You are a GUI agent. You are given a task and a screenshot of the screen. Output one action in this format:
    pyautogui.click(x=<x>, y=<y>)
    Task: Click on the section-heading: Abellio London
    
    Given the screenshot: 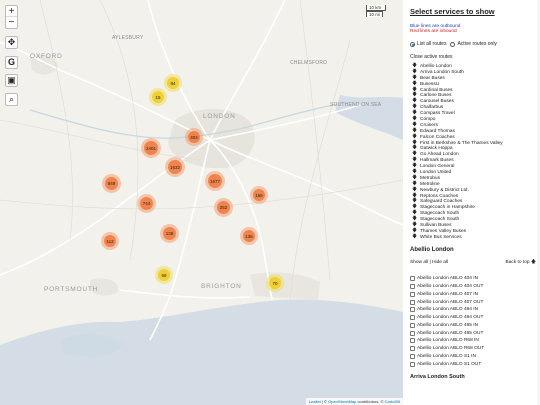 What is the action you would take?
    pyautogui.click(x=432, y=249)
    